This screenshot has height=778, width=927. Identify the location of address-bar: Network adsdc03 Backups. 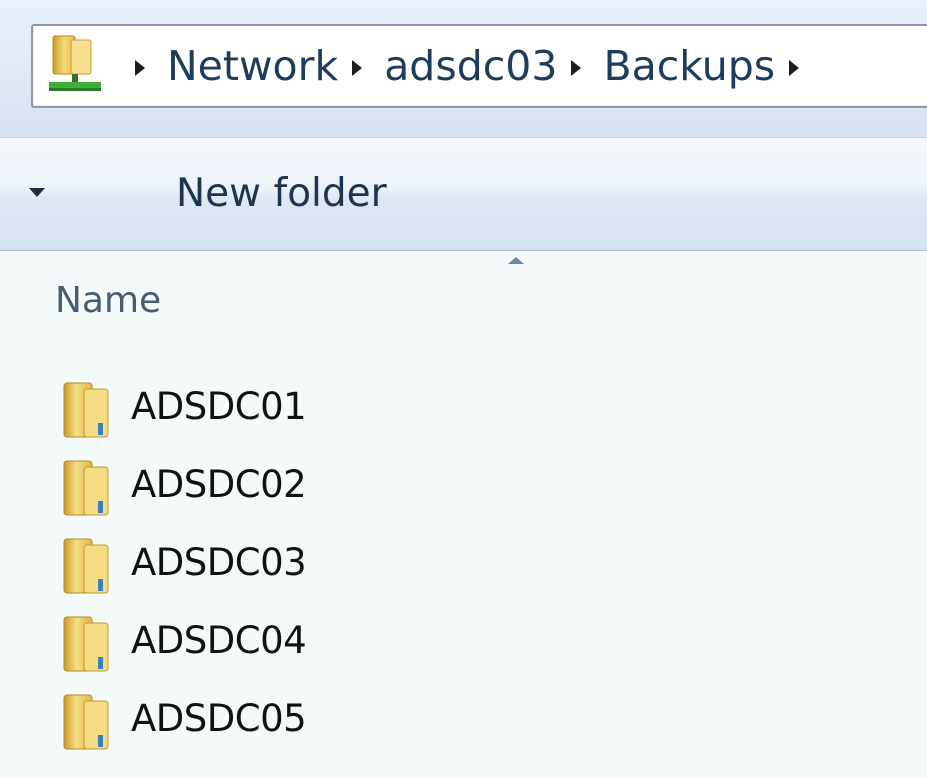
(479, 66).